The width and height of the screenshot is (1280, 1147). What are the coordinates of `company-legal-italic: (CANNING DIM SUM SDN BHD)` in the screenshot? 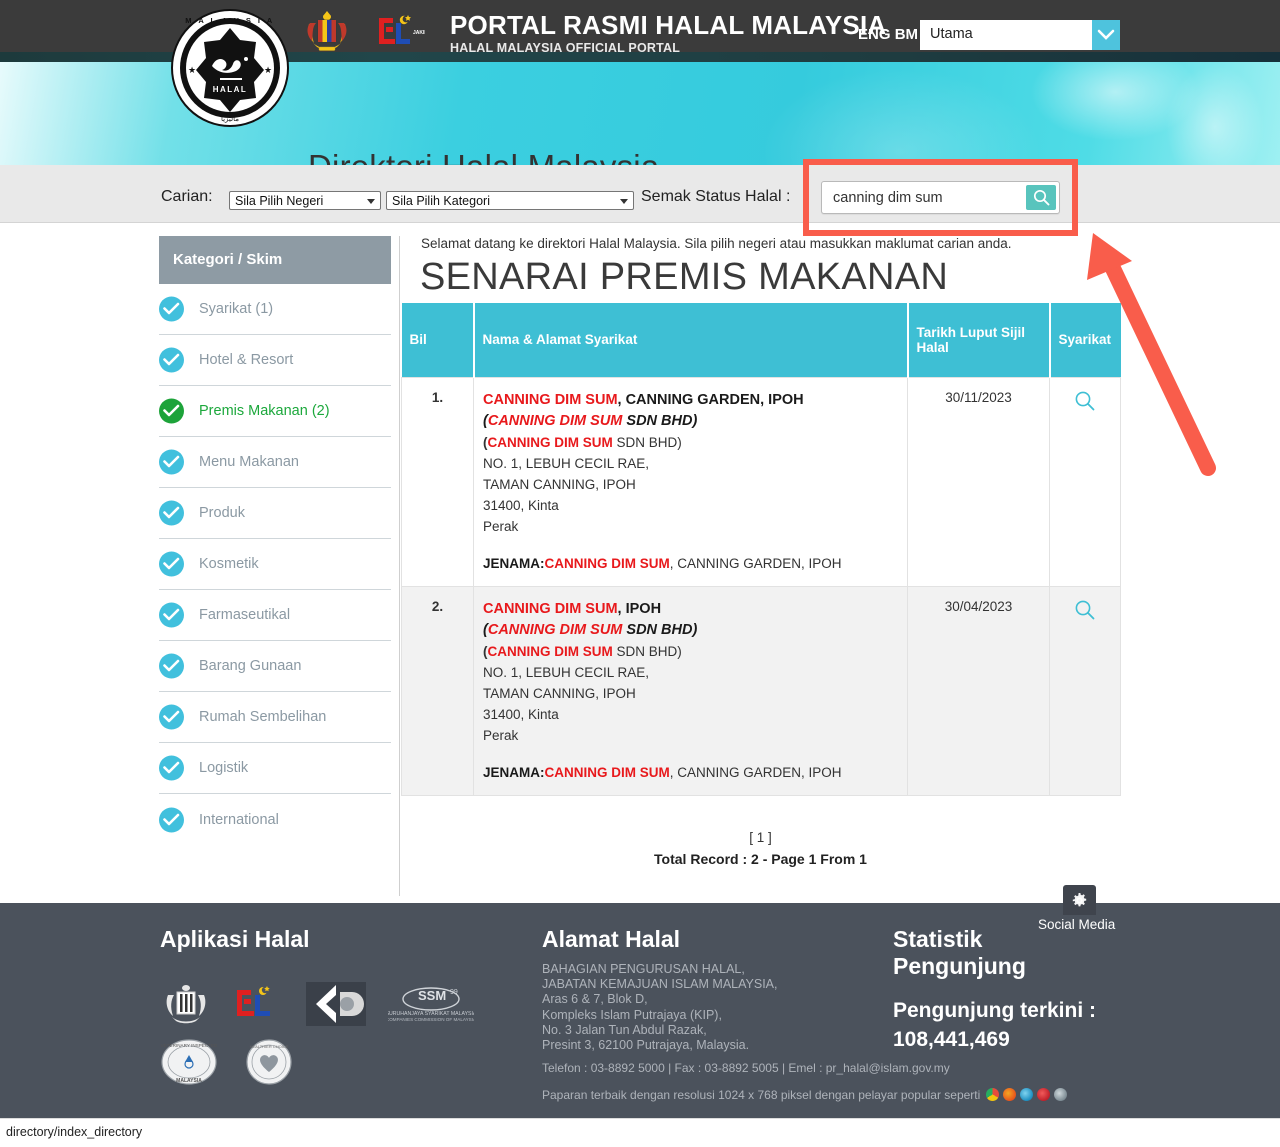 It's located at (690, 630).